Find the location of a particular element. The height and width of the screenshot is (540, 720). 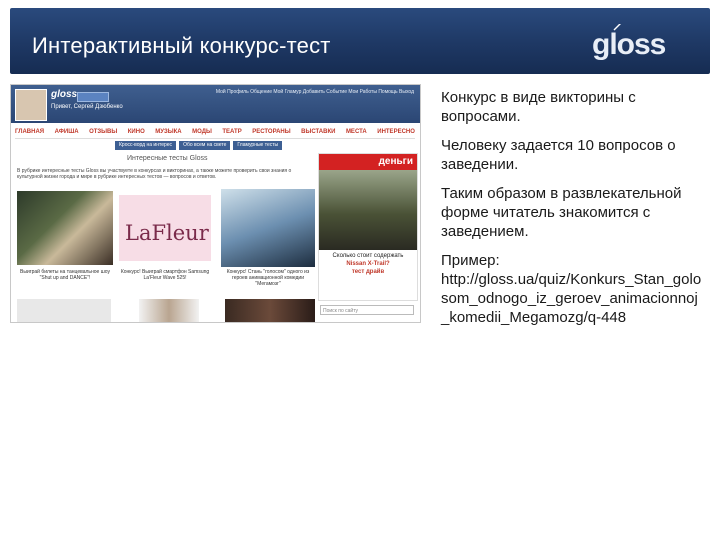

ad-car-photo is located at coordinates (368, 210).